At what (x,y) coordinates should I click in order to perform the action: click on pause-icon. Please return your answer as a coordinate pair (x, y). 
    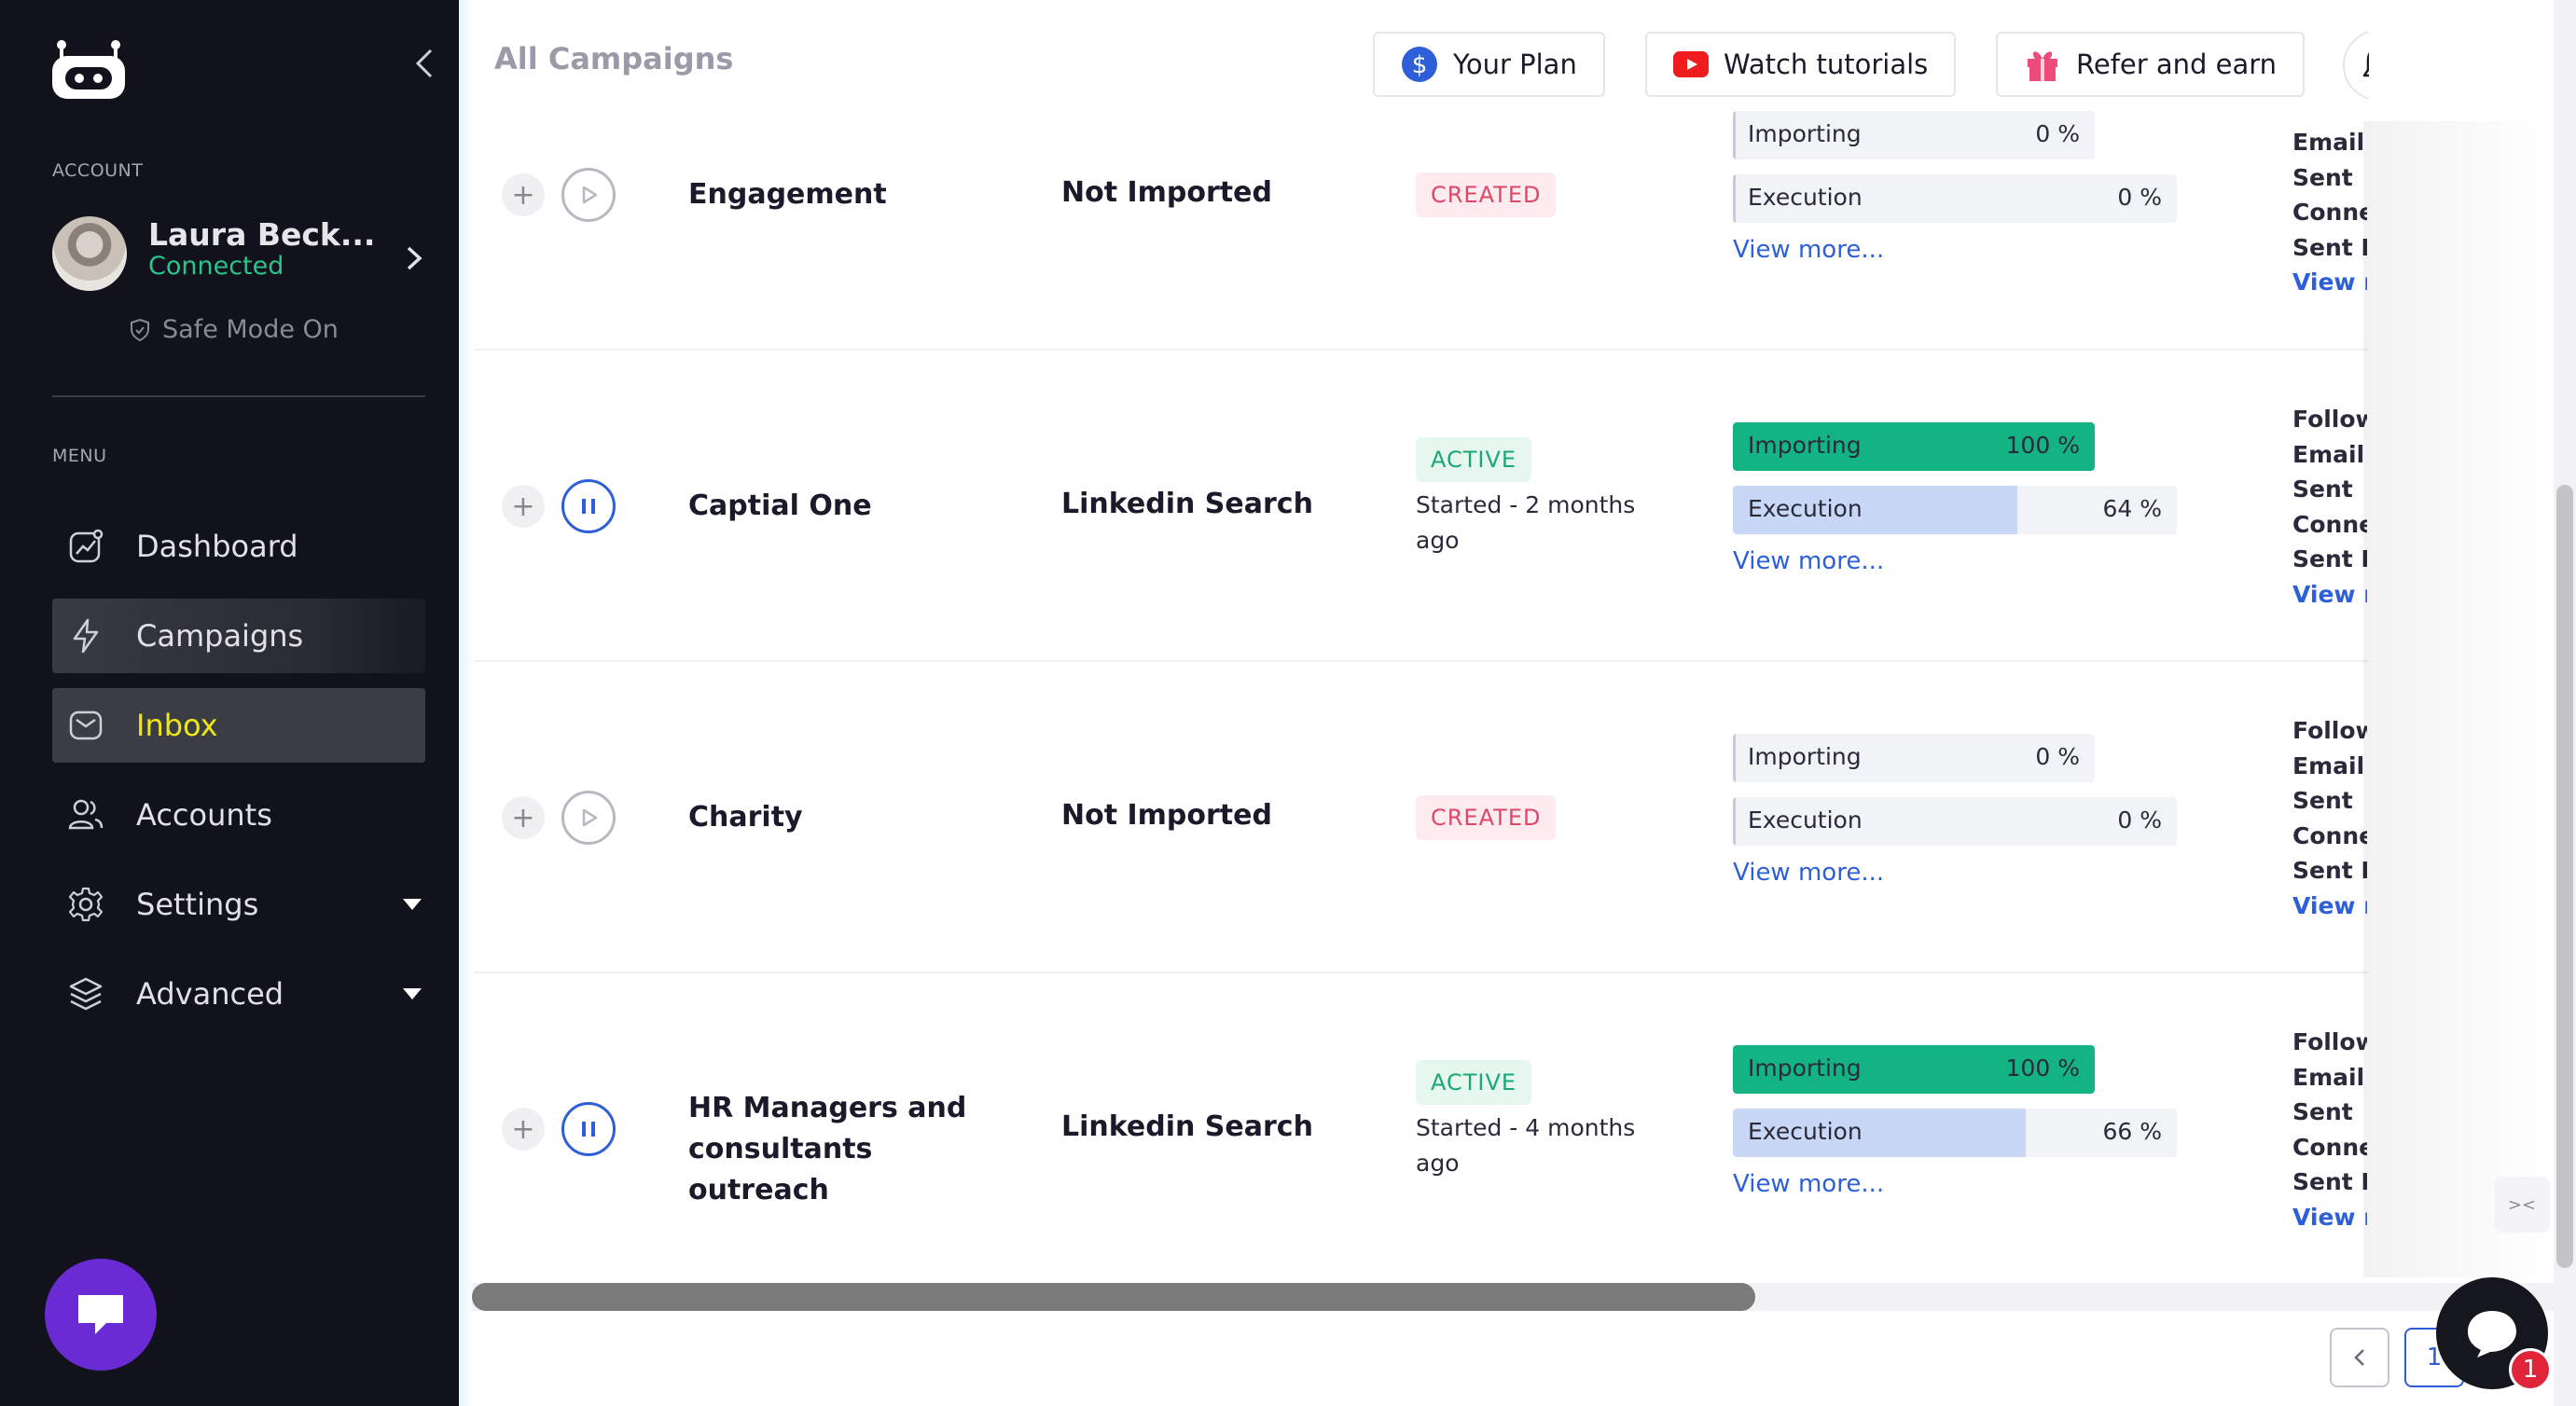
    Looking at the image, I should click on (588, 1129).